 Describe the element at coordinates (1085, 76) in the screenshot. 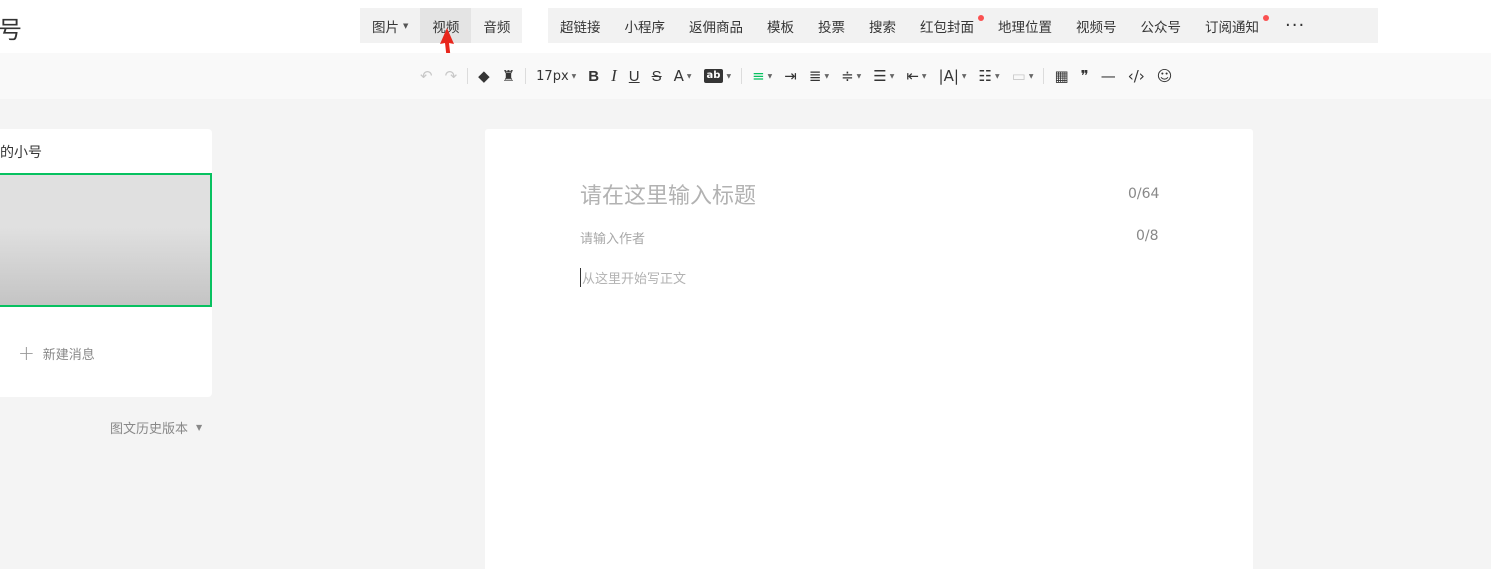

I see `quote-icon: ❞` at that location.